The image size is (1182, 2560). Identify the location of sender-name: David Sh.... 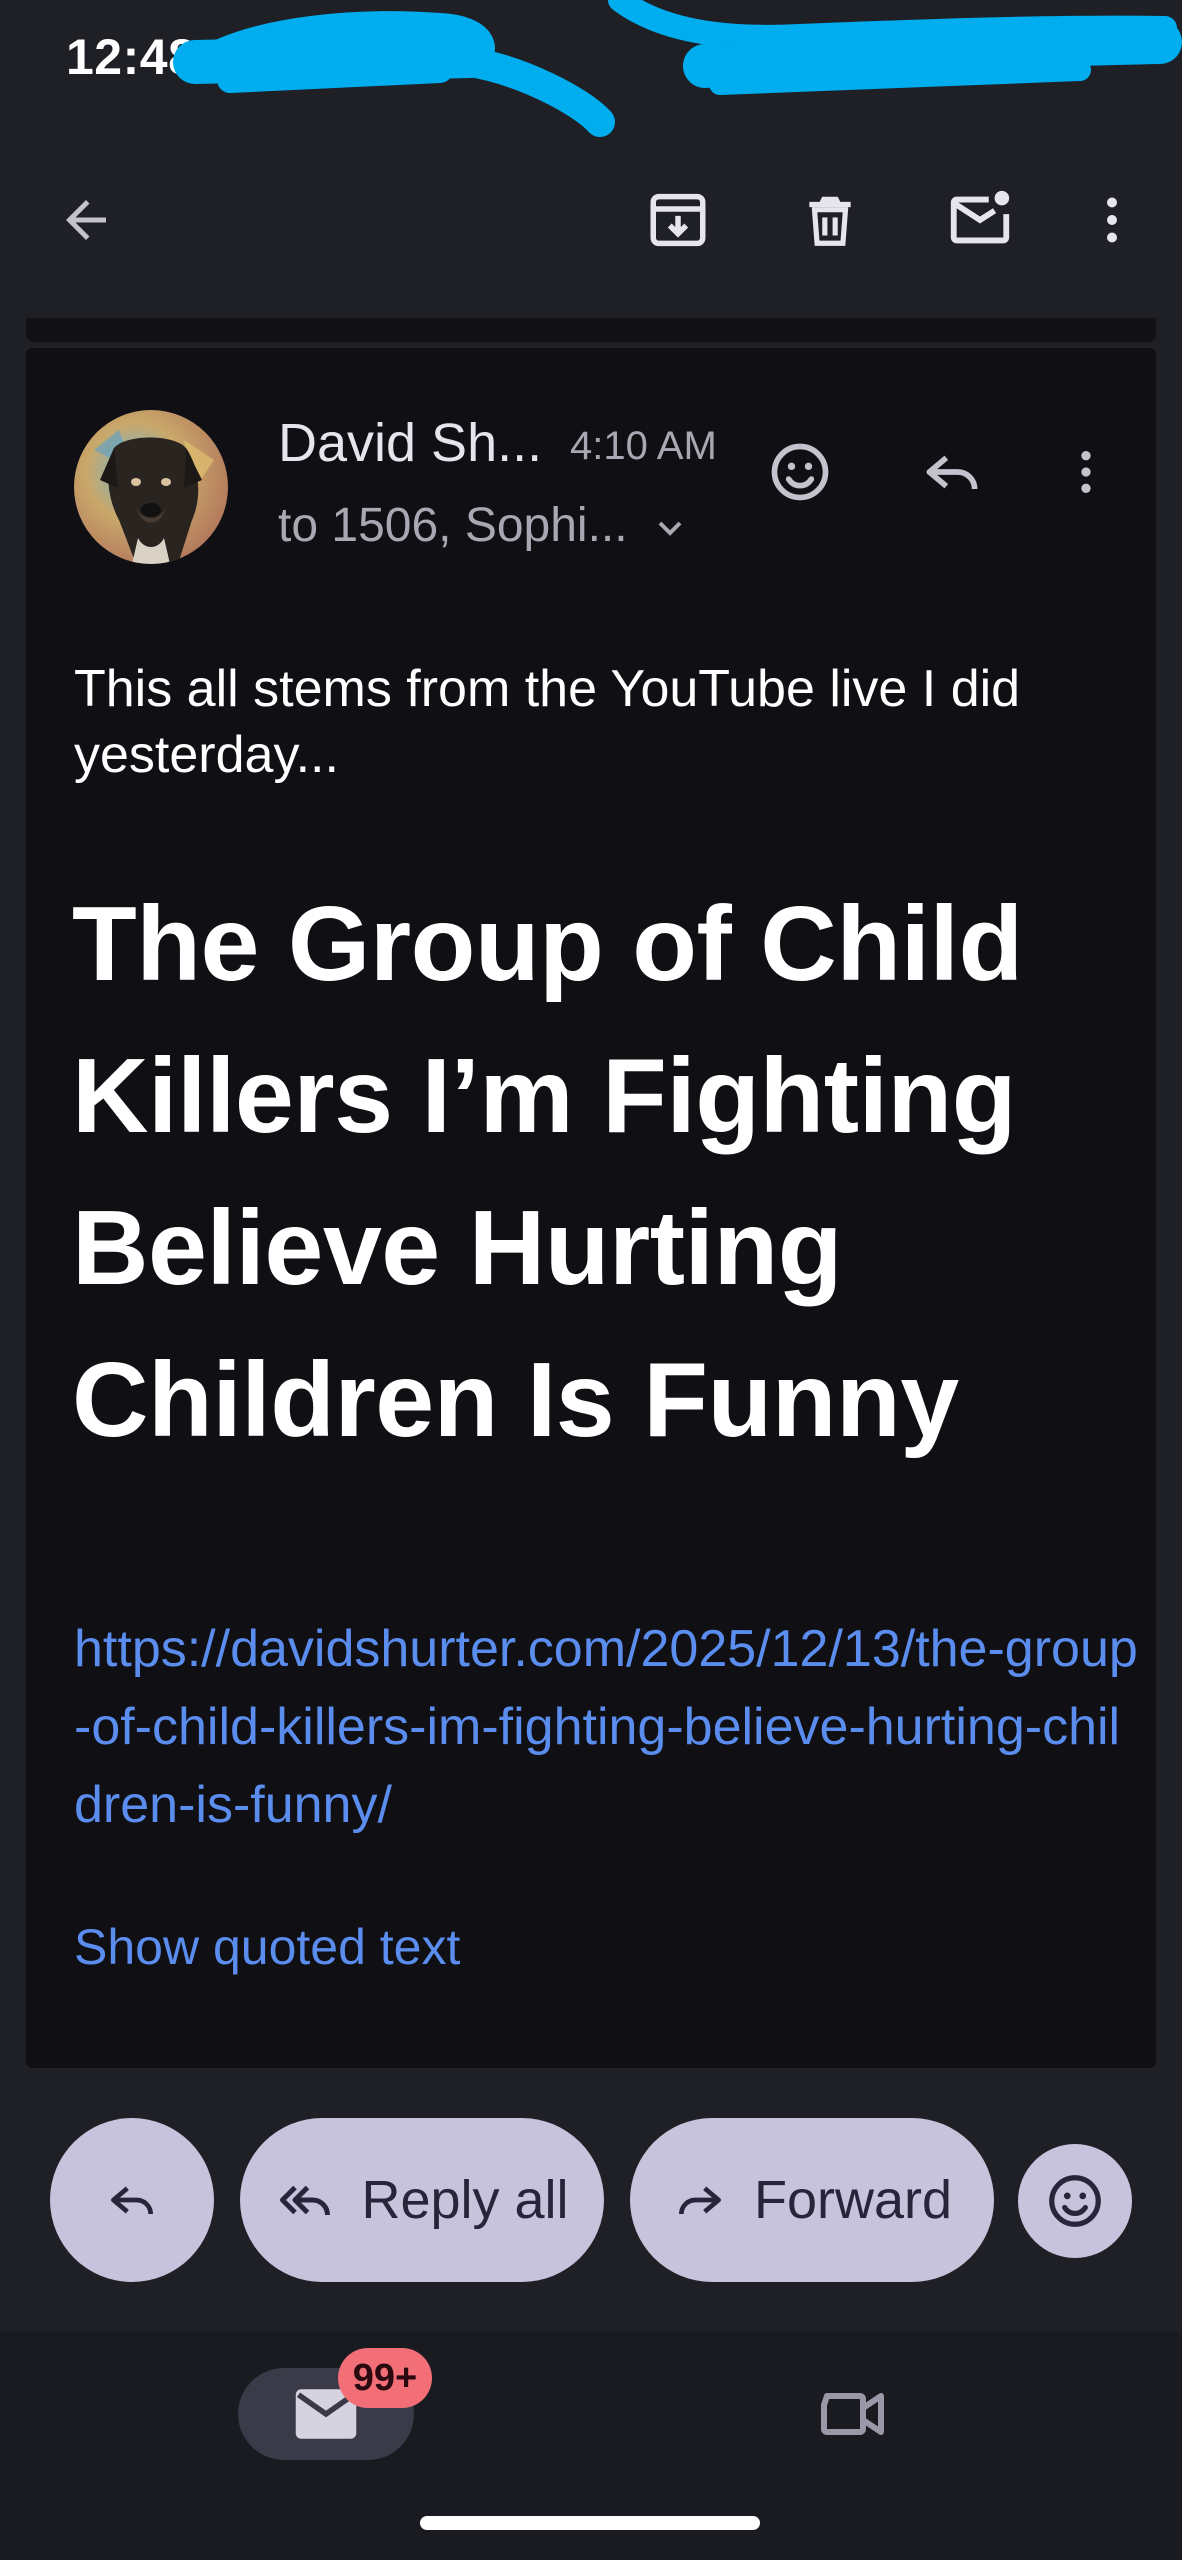
(410, 443).